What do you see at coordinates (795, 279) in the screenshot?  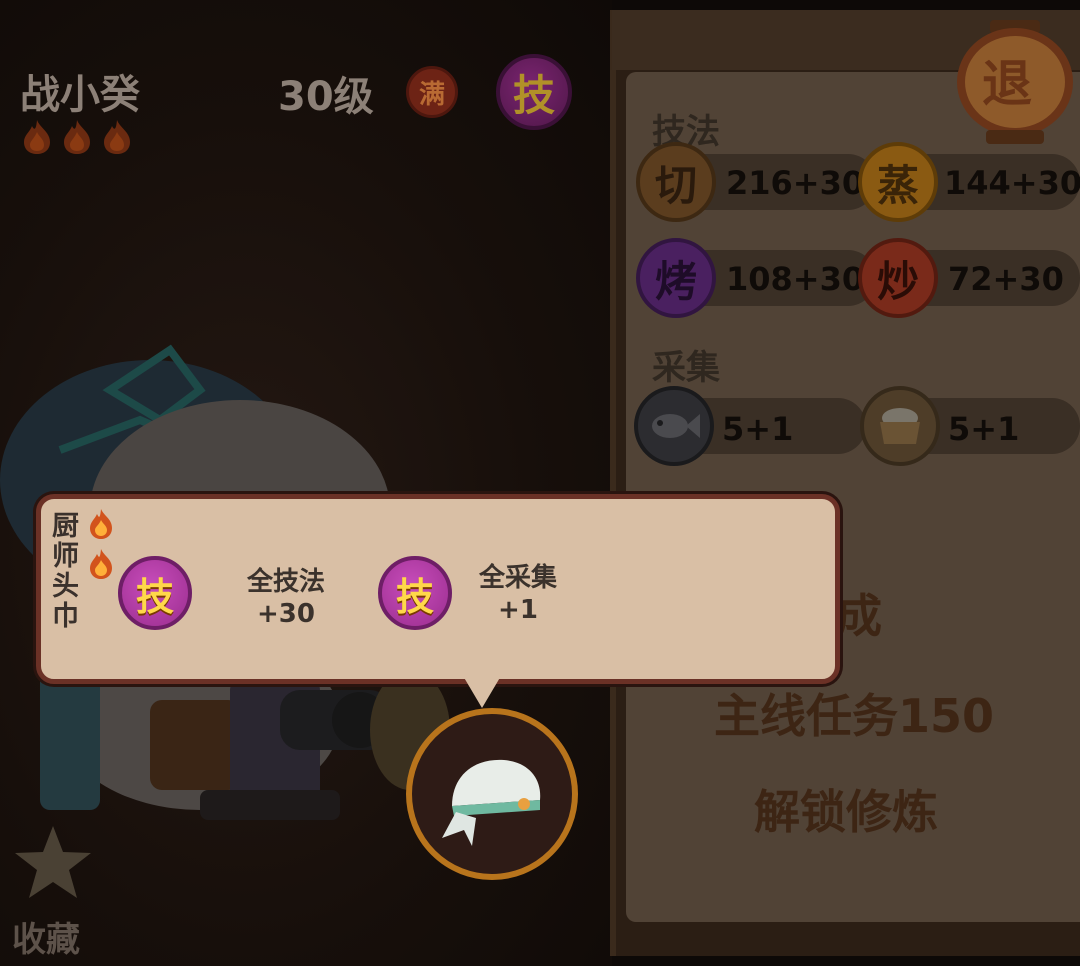 I see `roast-technique-value: 108+30` at bounding box center [795, 279].